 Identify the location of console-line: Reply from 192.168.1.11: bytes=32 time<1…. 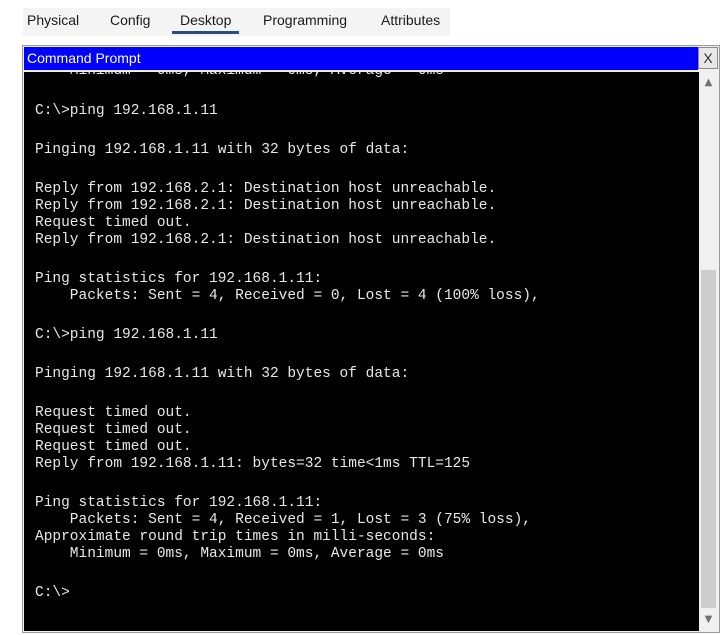
(253, 464).